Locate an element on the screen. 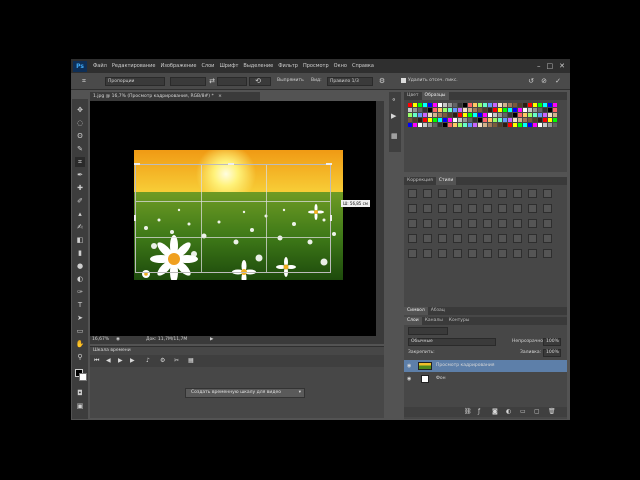 The width and height of the screenshot is (640, 480). new-layer-icon: ▢ is located at coordinates (537, 411).